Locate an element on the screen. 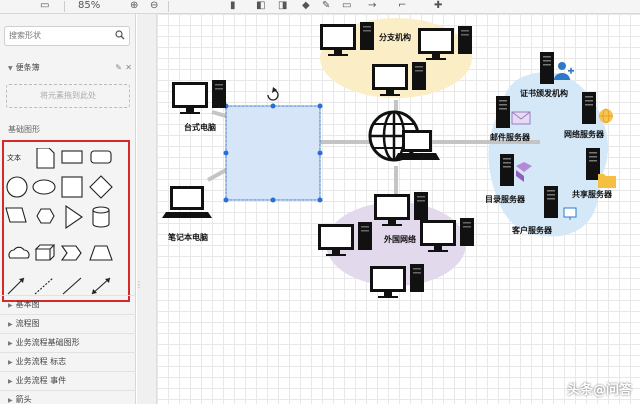 The image size is (640, 410). splitter-handle-icon: ⋮ is located at coordinates (139, 284).